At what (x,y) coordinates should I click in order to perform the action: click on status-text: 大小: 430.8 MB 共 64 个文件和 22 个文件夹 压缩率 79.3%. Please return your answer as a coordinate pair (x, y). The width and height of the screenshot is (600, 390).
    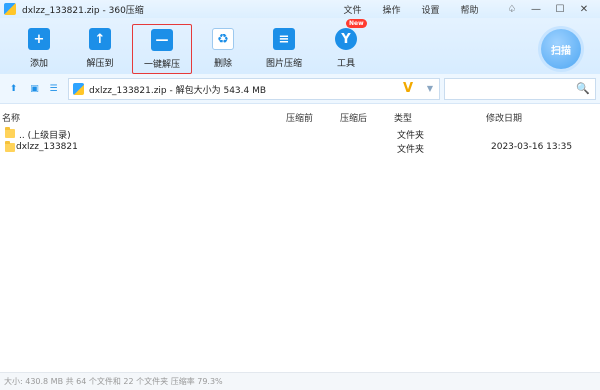
    Looking at the image, I should click on (113, 381).